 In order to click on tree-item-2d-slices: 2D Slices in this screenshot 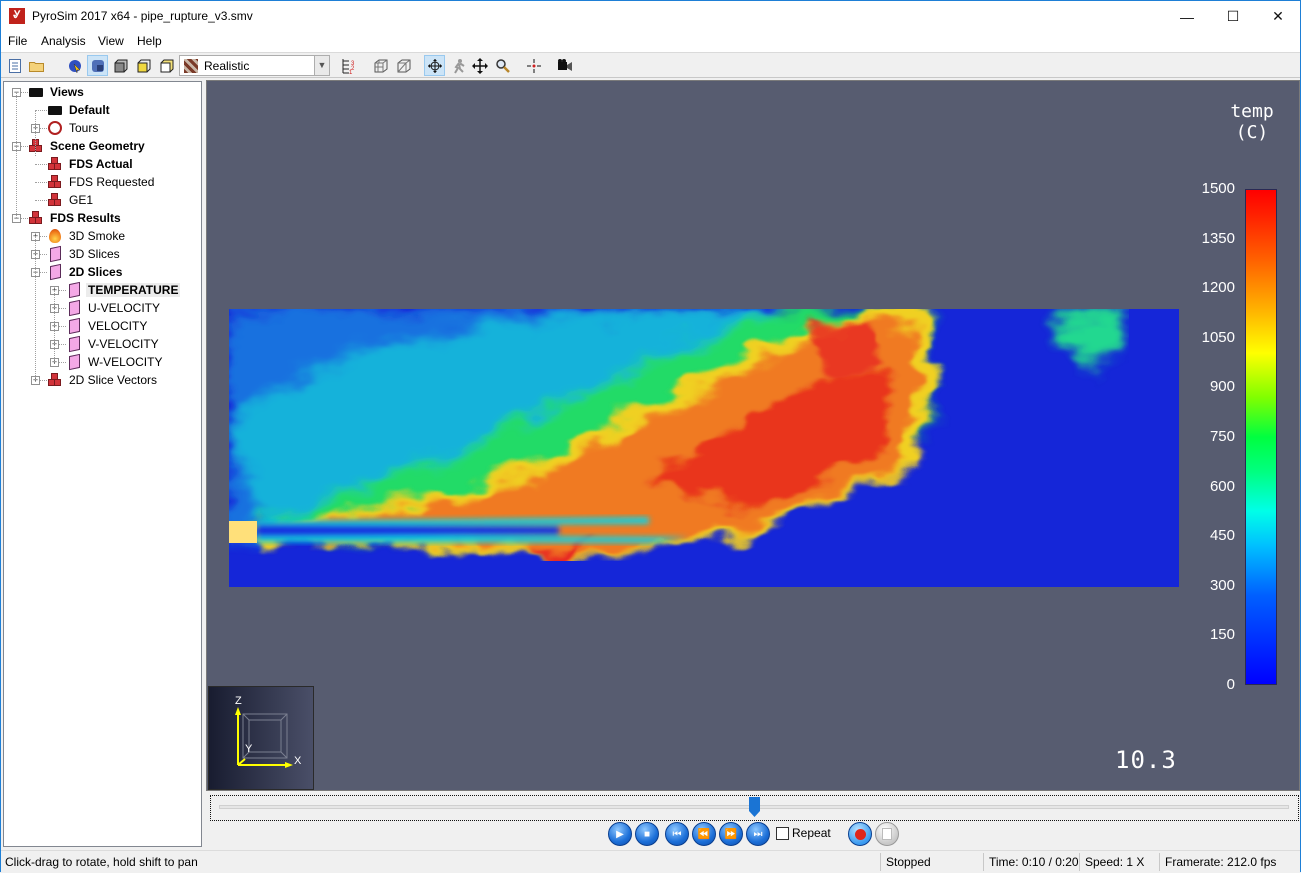, I will do `click(85, 272)`.